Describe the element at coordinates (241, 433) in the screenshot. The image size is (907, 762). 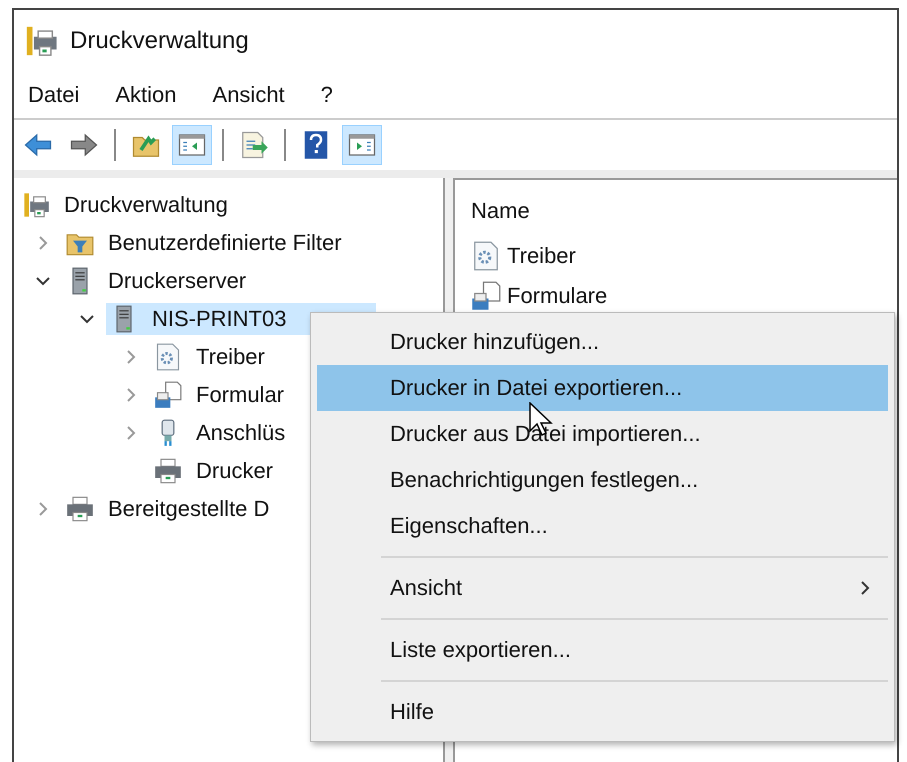
I see `tree-item-label: Anschlüs` at that location.